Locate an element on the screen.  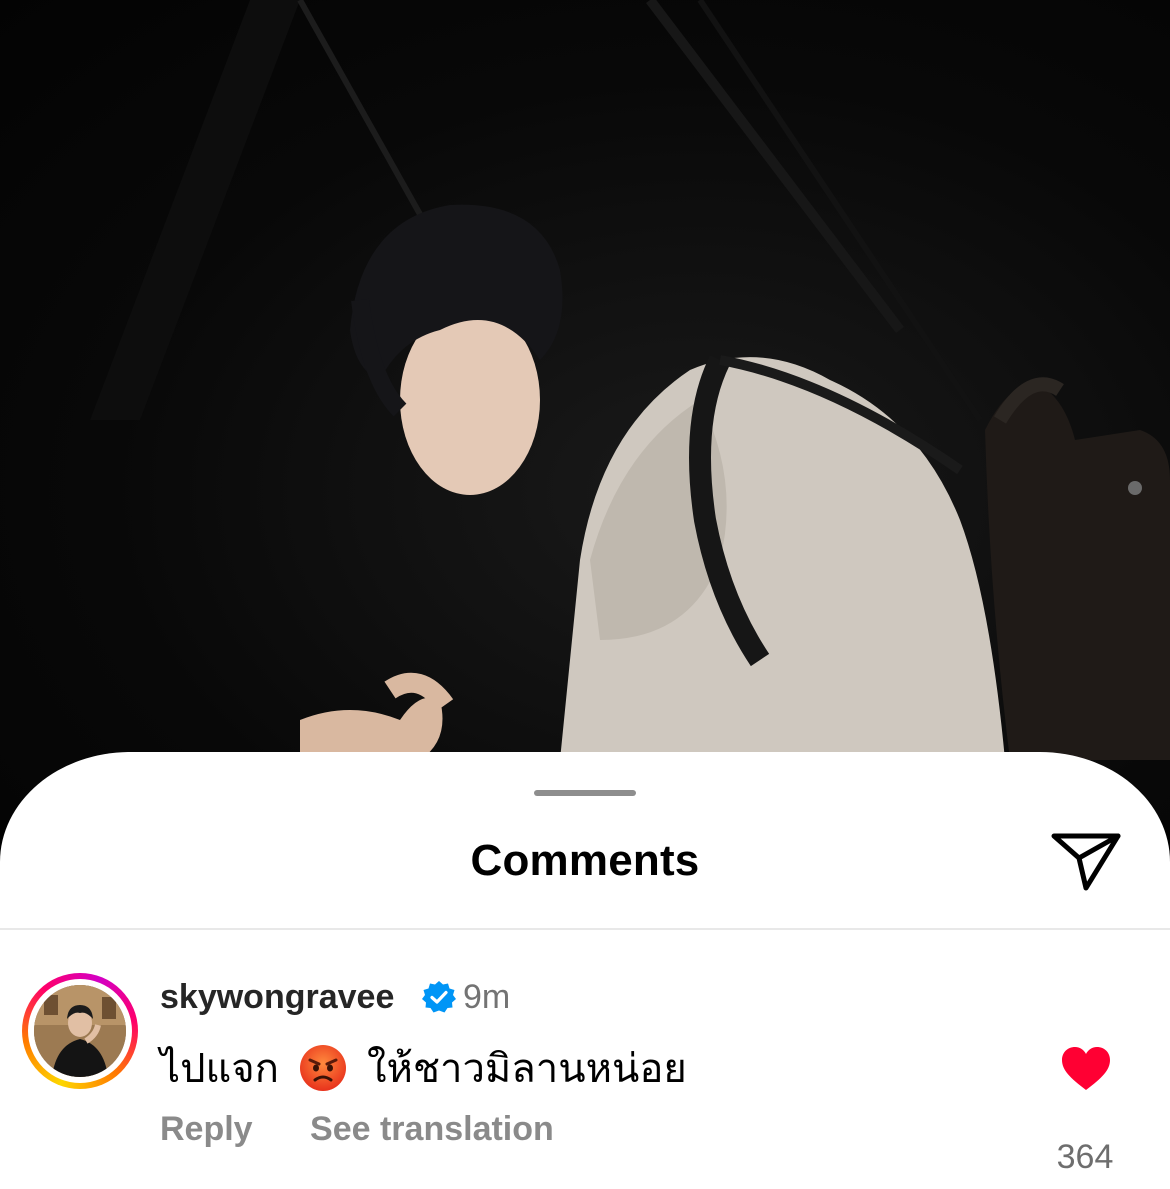
comment-text: ไปแจก ให้ชาวมิลานหน่อย is located at coordinates (423, 1068).